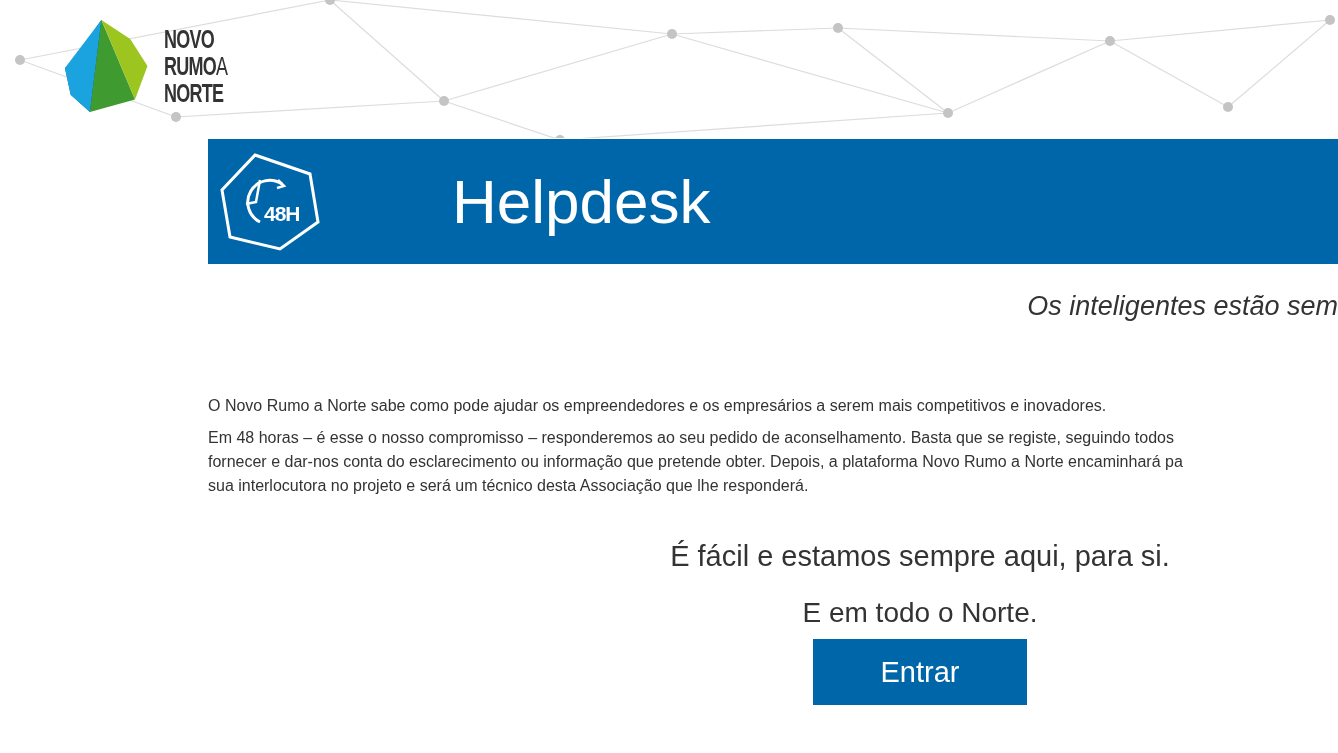 This screenshot has height=753, width=1338. What do you see at coordinates (920, 556) in the screenshot?
I see `headline: É fácil e estamos sempre aqui, para si.` at bounding box center [920, 556].